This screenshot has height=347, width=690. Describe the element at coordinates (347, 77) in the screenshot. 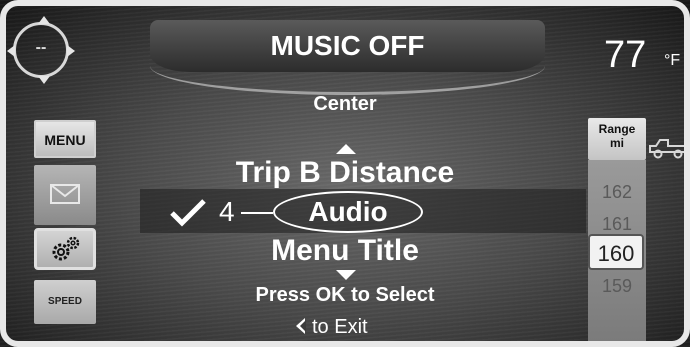

I see `header-arc` at that location.